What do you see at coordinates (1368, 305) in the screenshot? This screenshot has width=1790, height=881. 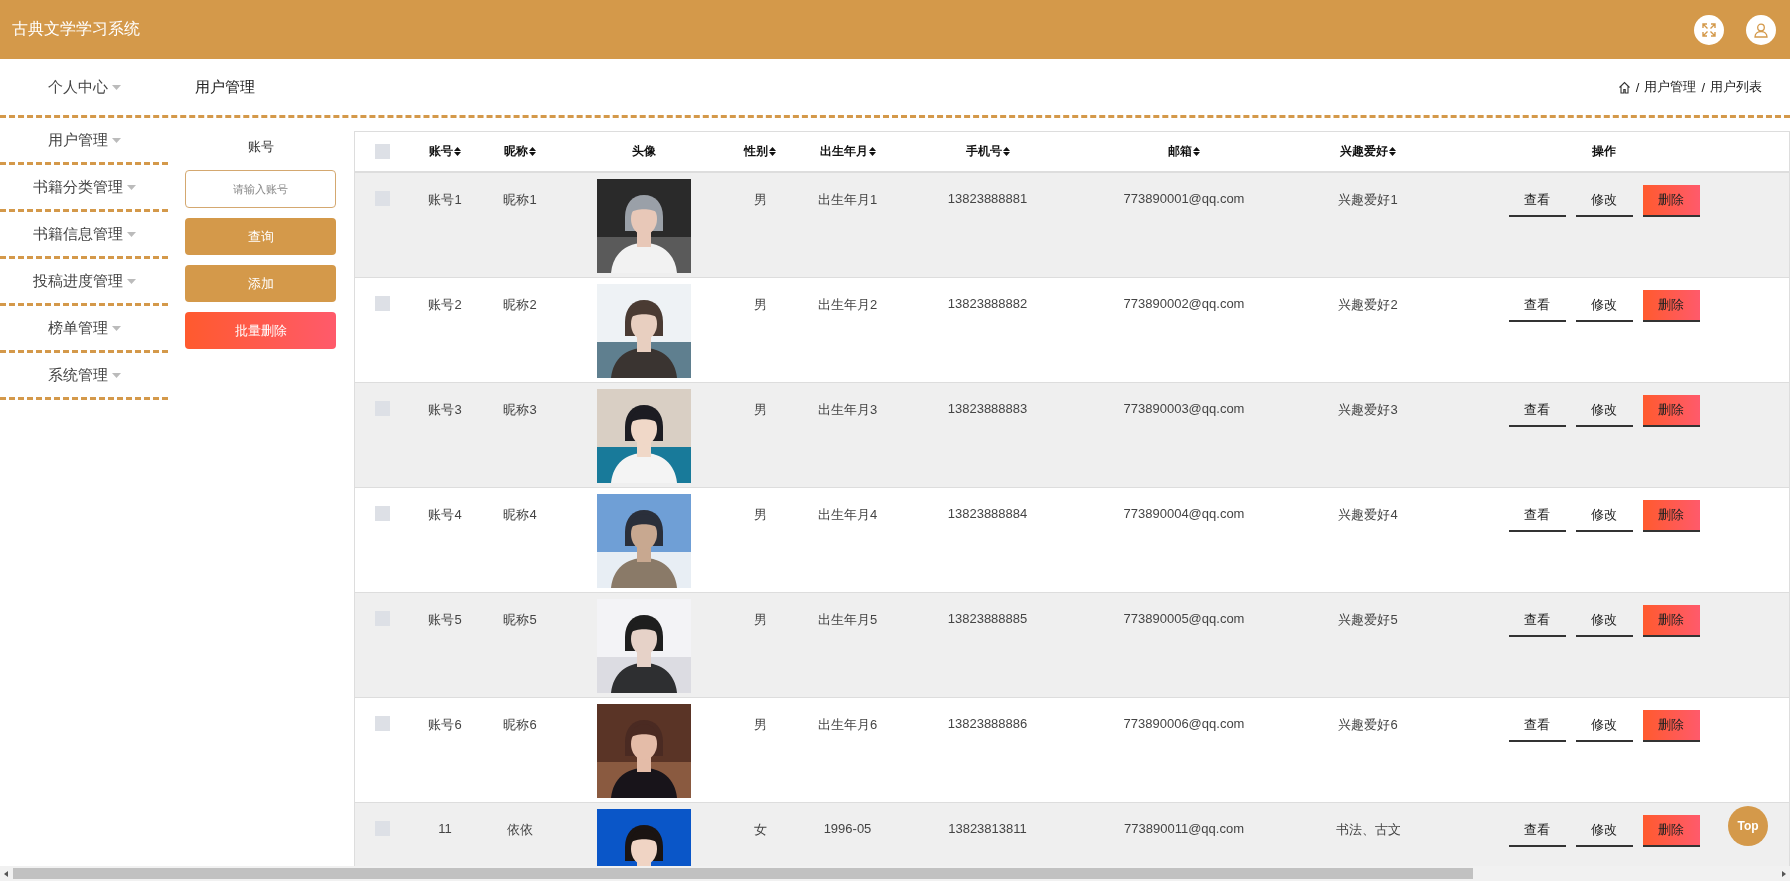 I see `table-cell-text: 兴趣爱好2` at bounding box center [1368, 305].